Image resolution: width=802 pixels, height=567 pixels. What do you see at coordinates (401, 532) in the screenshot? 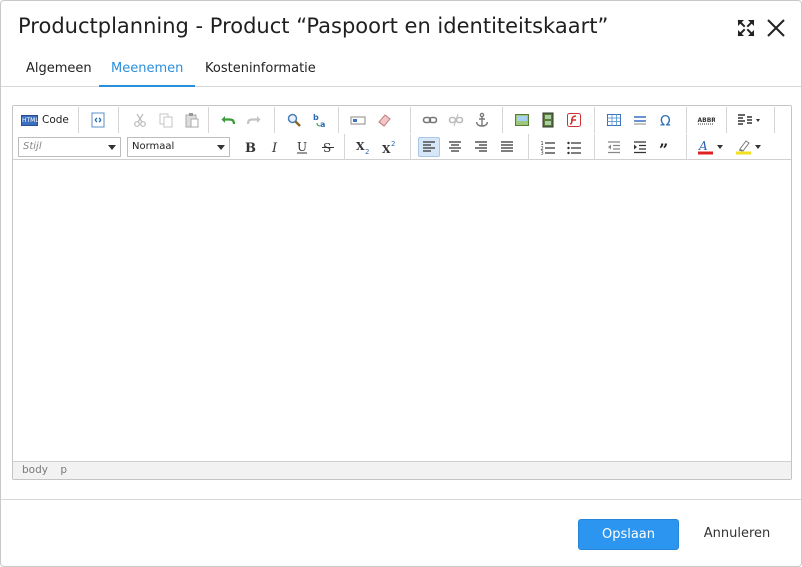
I see `dialog-footer: Opslaan Annuleren` at bounding box center [401, 532].